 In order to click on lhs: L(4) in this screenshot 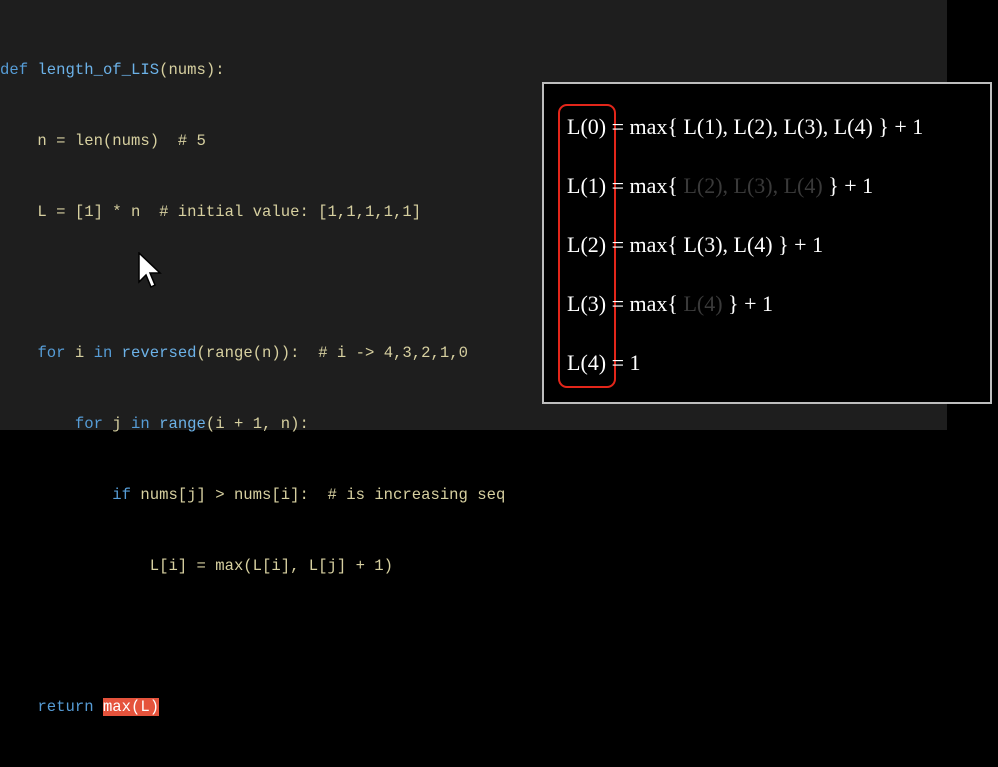, I will do `click(587, 362)`.